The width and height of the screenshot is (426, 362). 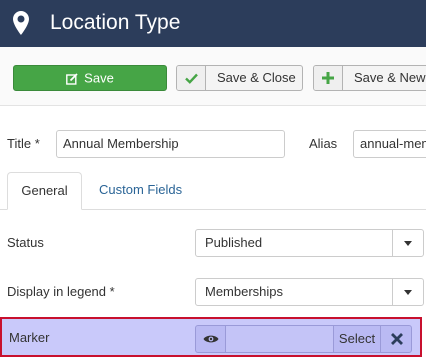 I want to click on edit-icon, so click(x=72, y=78).